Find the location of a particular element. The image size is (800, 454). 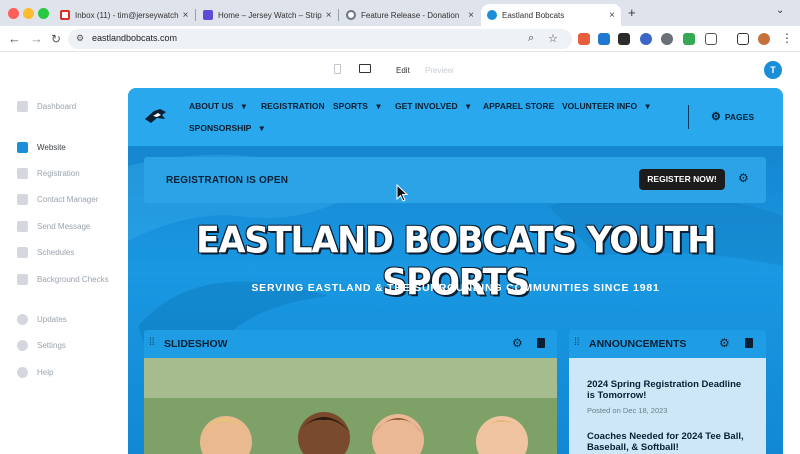

url-text: eastlandbobcats.com is located at coordinates (135, 38).